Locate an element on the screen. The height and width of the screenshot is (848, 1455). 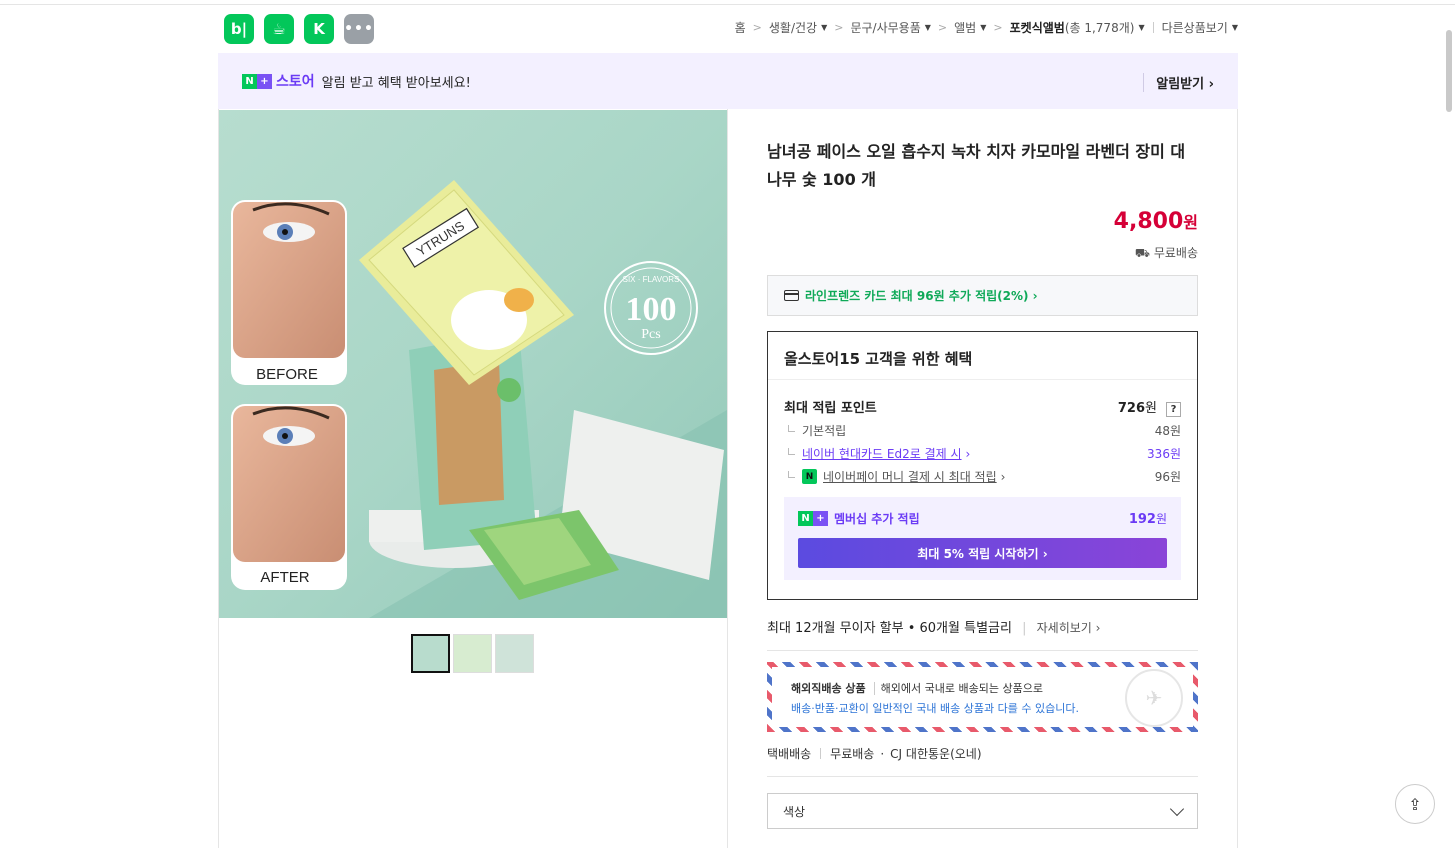
breadcrumb-category-2: 문구/사무용품 ▼ is located at coordinates (890, 27).